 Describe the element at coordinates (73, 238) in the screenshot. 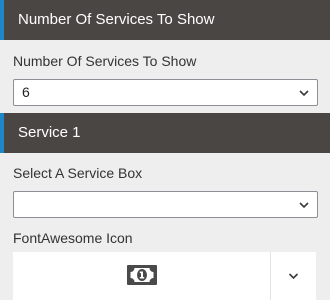

I see `fontawesome-icon-label: FontAwesome Icon` at that location.